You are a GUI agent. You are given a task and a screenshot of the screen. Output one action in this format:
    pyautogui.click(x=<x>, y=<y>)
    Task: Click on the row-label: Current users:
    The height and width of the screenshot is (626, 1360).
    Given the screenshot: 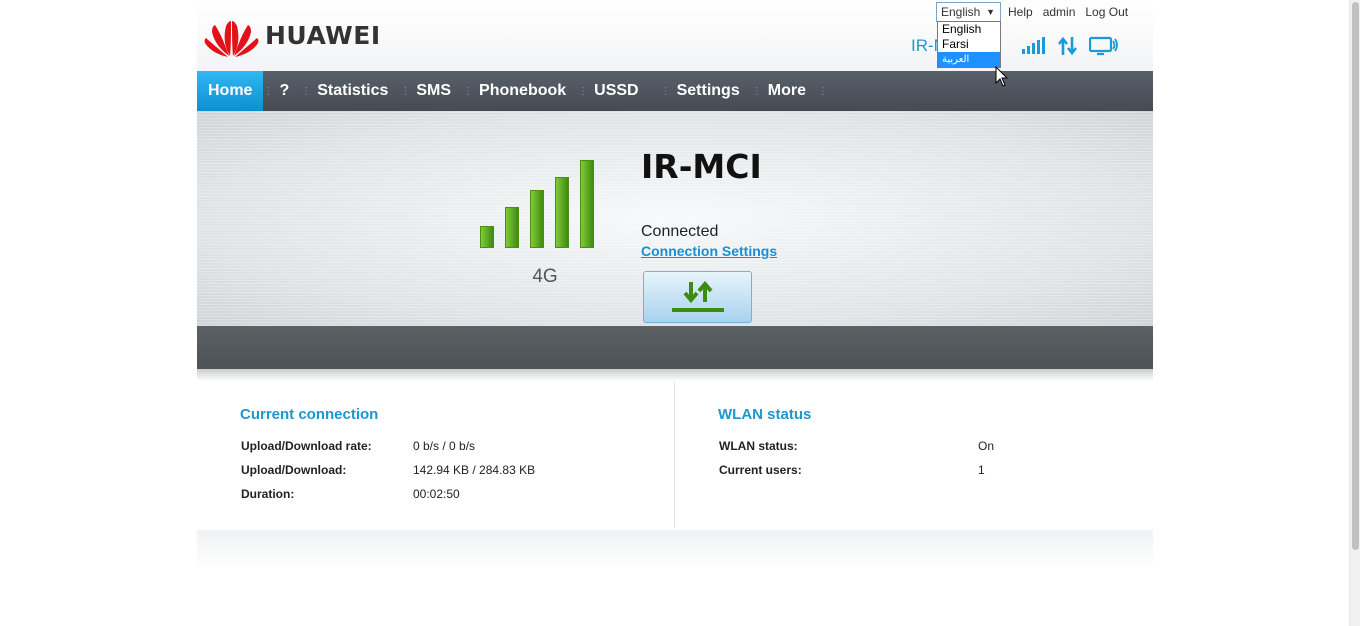 What is the action you would take?
    pyautogui.click(x=760, y=470)
    